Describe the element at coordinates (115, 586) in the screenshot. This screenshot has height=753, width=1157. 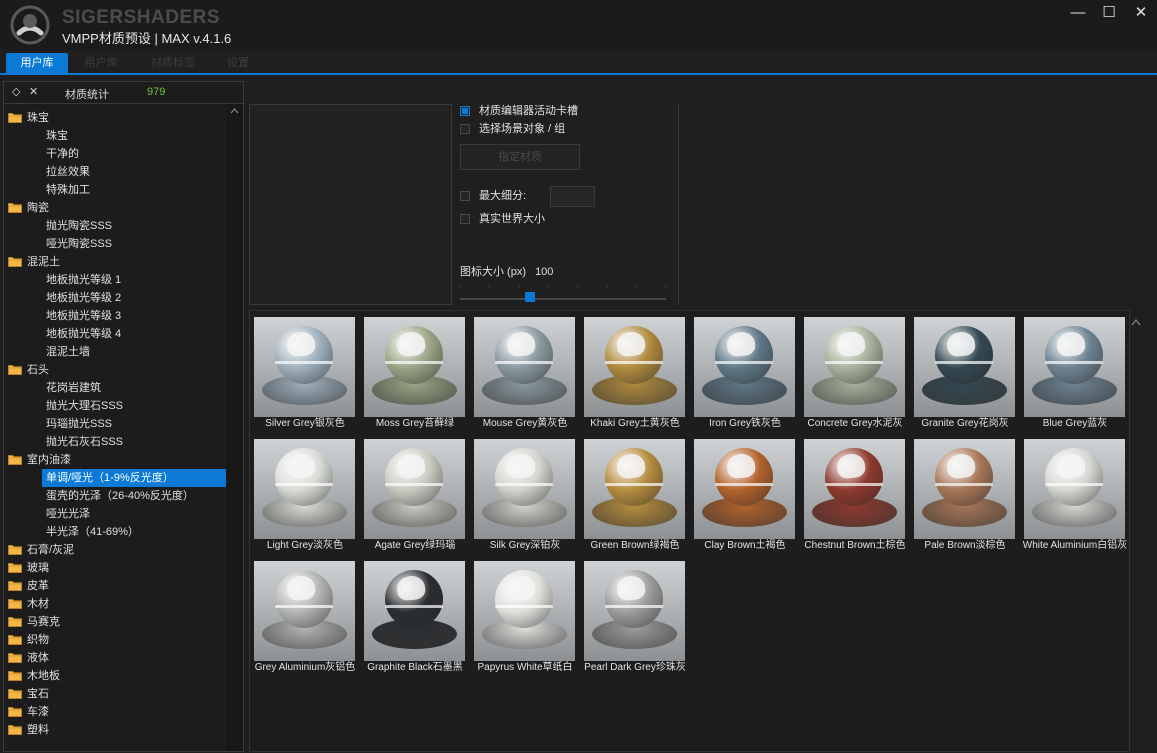
I see `tree-category: 皮革` at that location.